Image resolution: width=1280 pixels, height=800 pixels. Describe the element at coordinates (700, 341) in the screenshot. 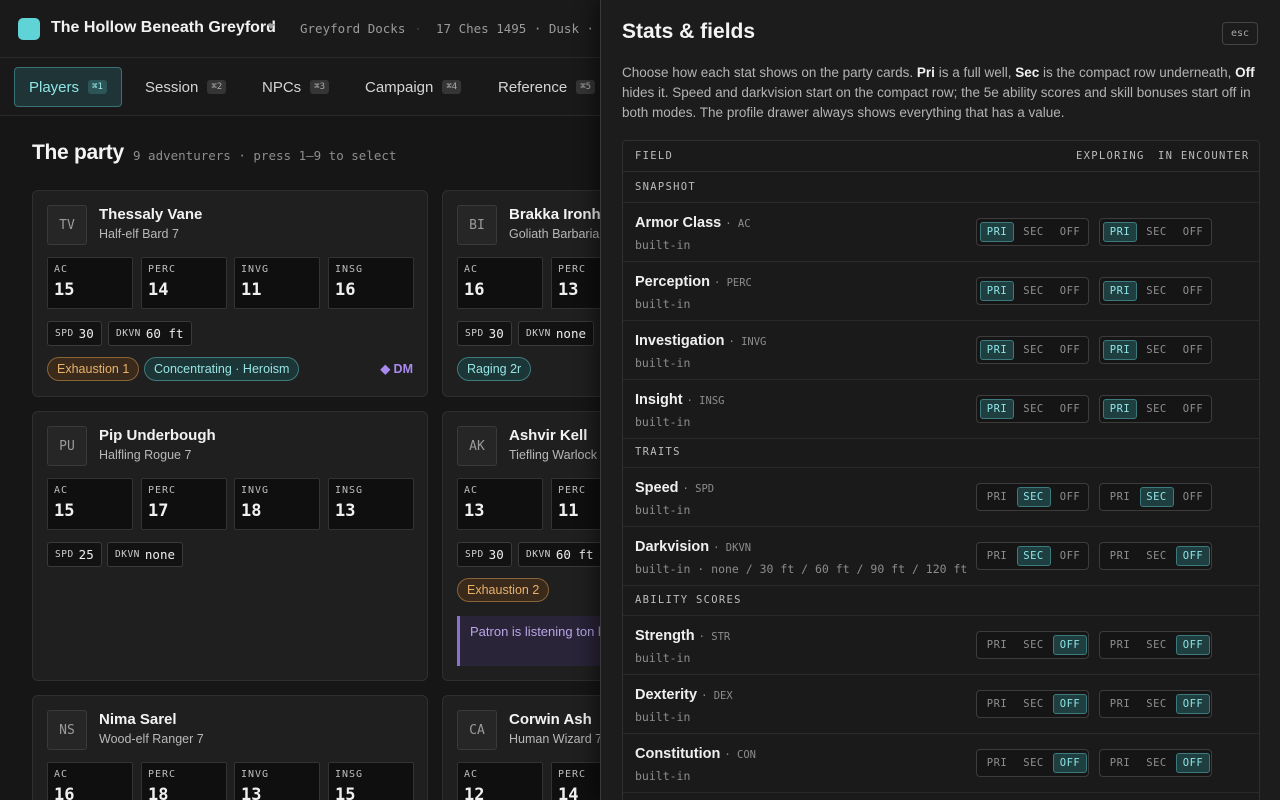

I see `field-name: Investigation · INVG` at that location.